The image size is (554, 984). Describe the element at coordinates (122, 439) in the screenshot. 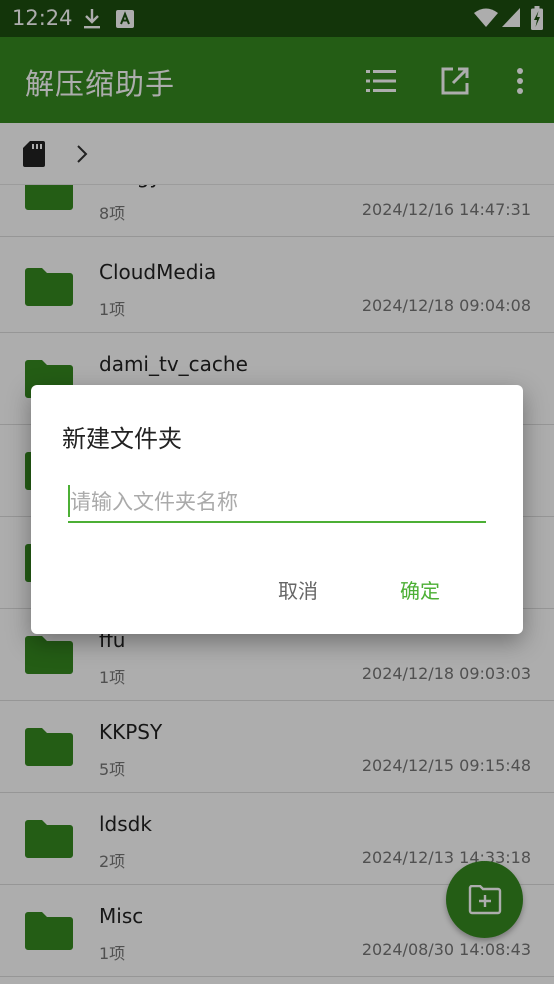

I see `dialog-title: 新建文件夹` at that location.